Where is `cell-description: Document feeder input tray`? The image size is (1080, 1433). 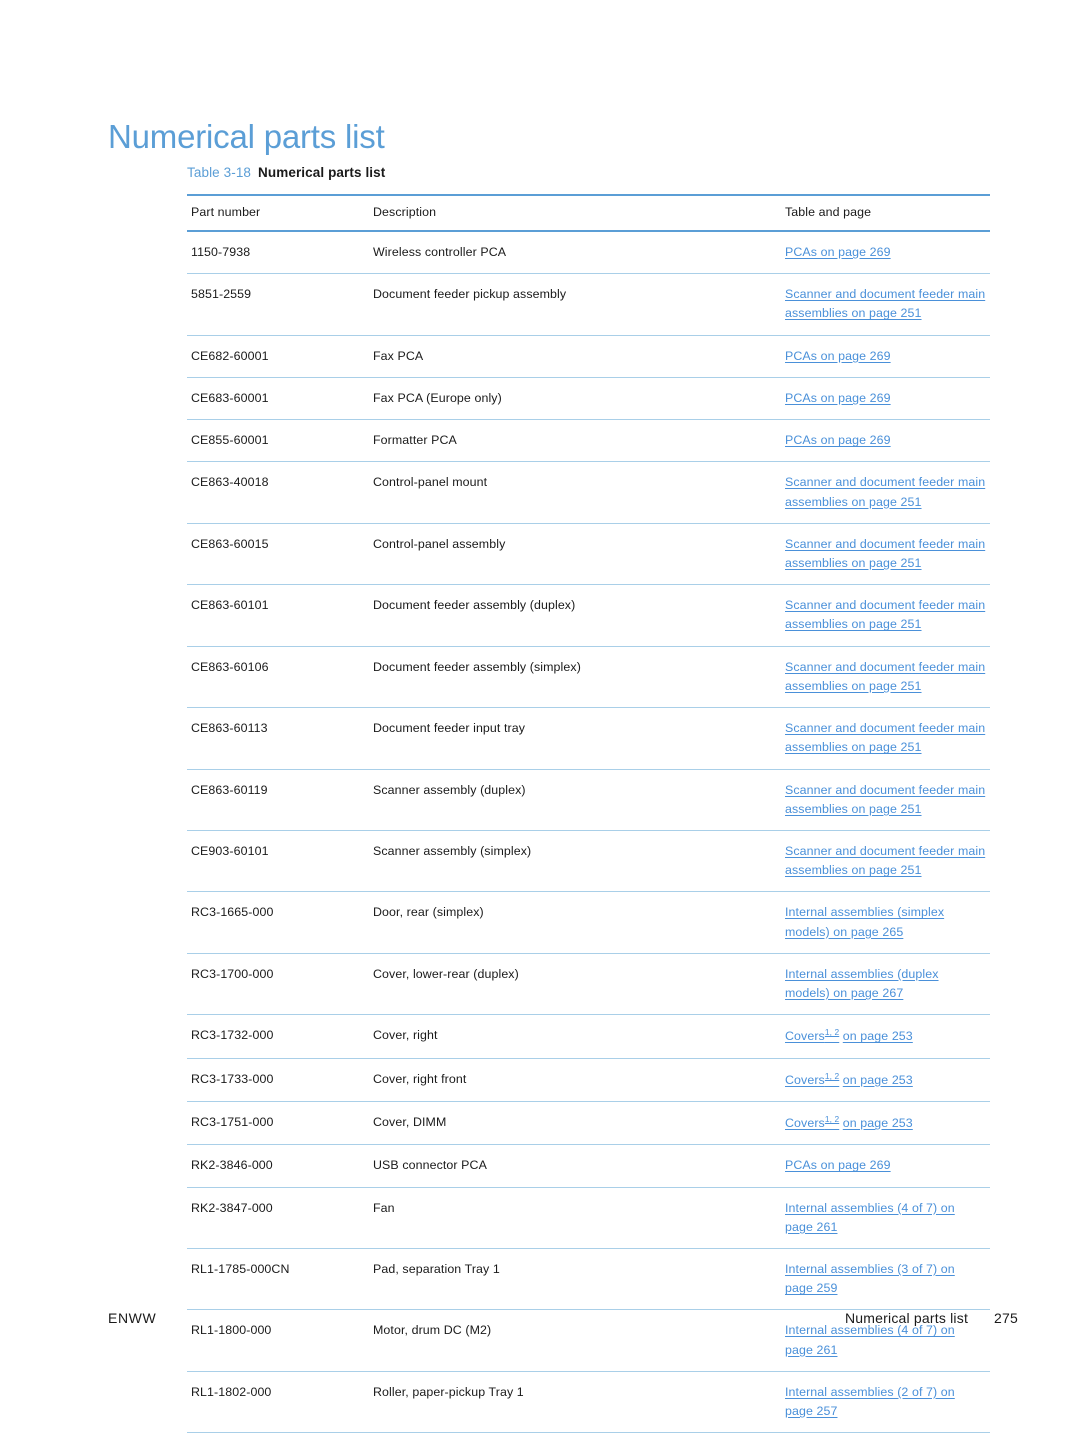
cell-description: Document feeder input tray is located at coordinates (575, 738).